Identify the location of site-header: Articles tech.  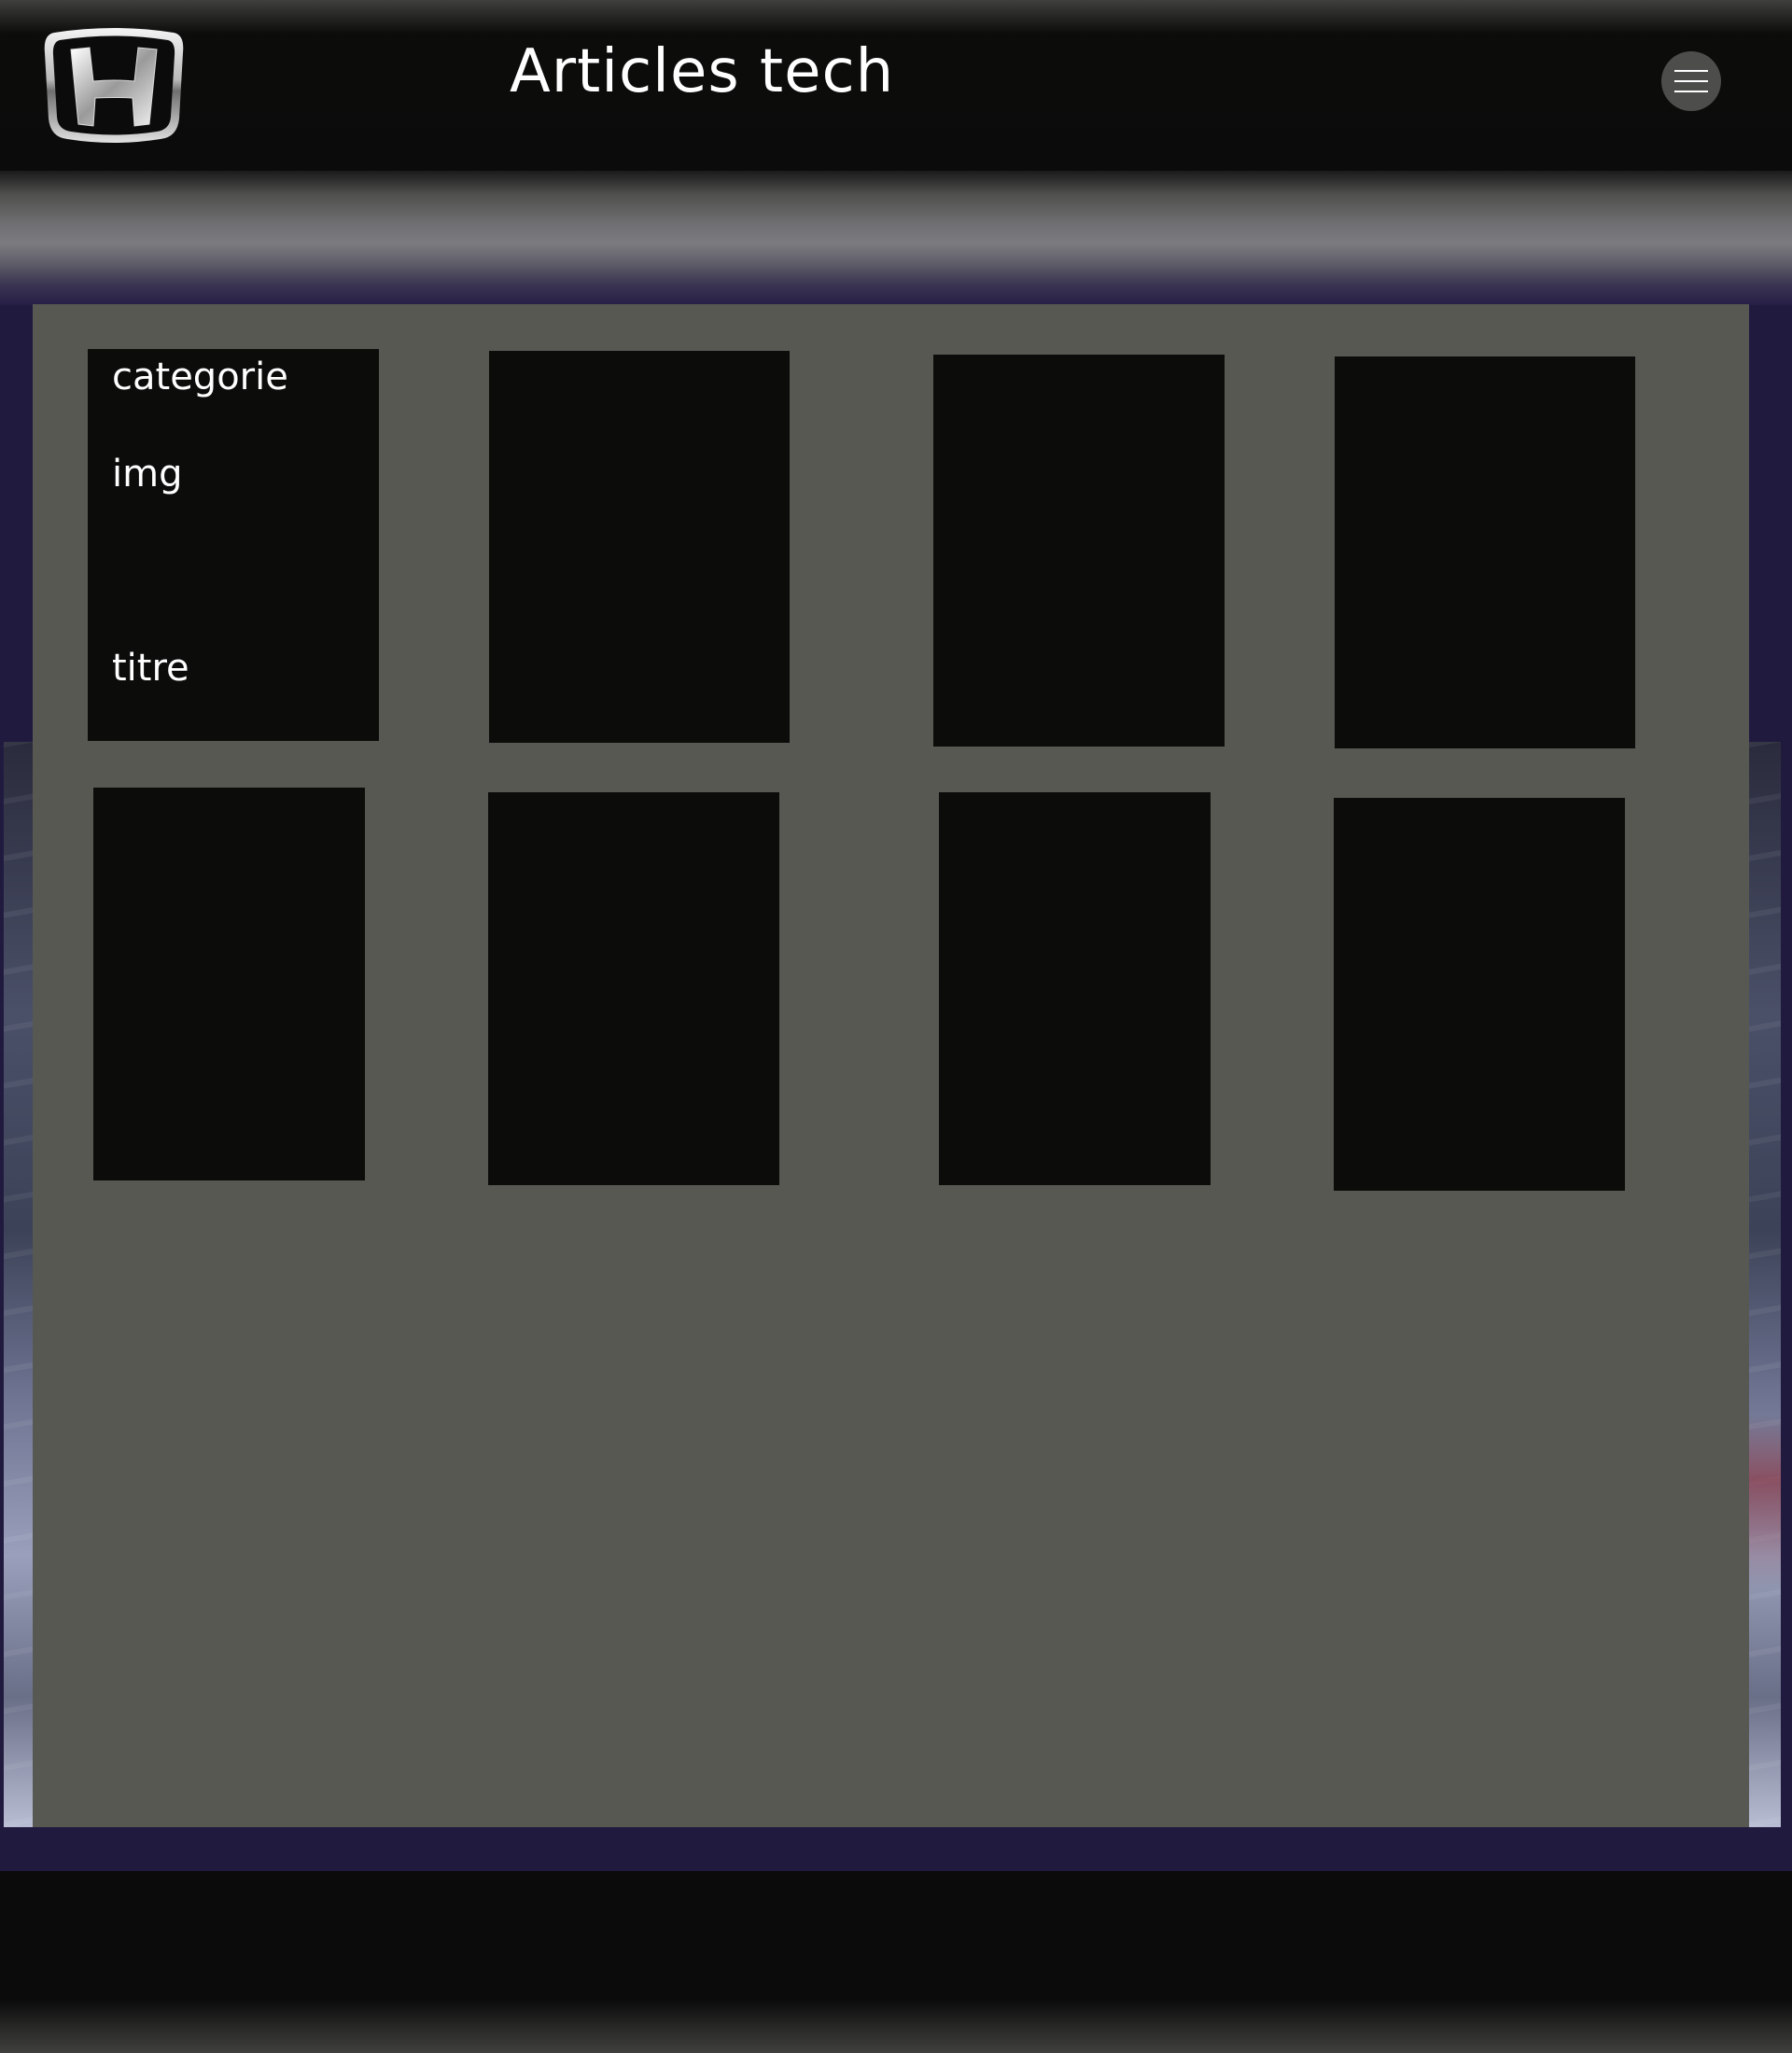
(896, 85).